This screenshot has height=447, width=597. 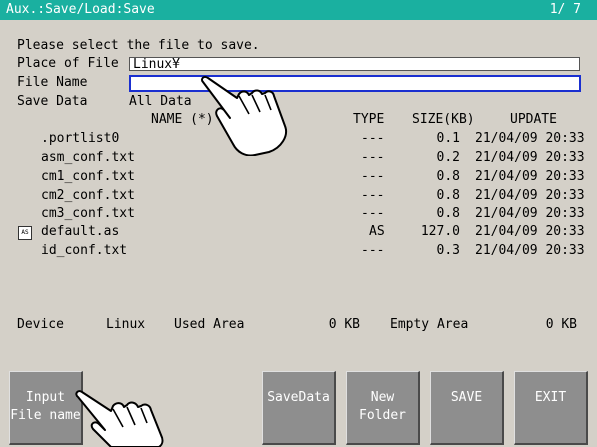 What do you see at coordinates (561, 324) in the screenshot?
I see `empty-area-value: 0 KB` at bounding box center [561, 324].